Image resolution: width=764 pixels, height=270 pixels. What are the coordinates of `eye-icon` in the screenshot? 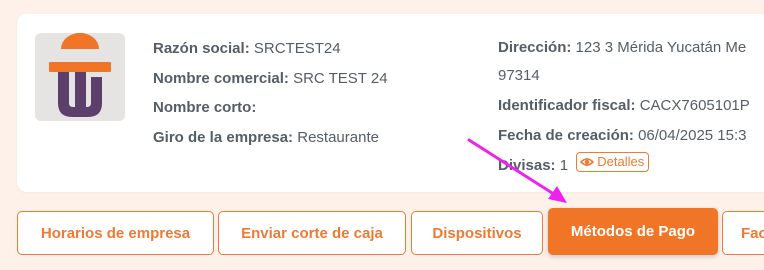 It's located at (587, 162).